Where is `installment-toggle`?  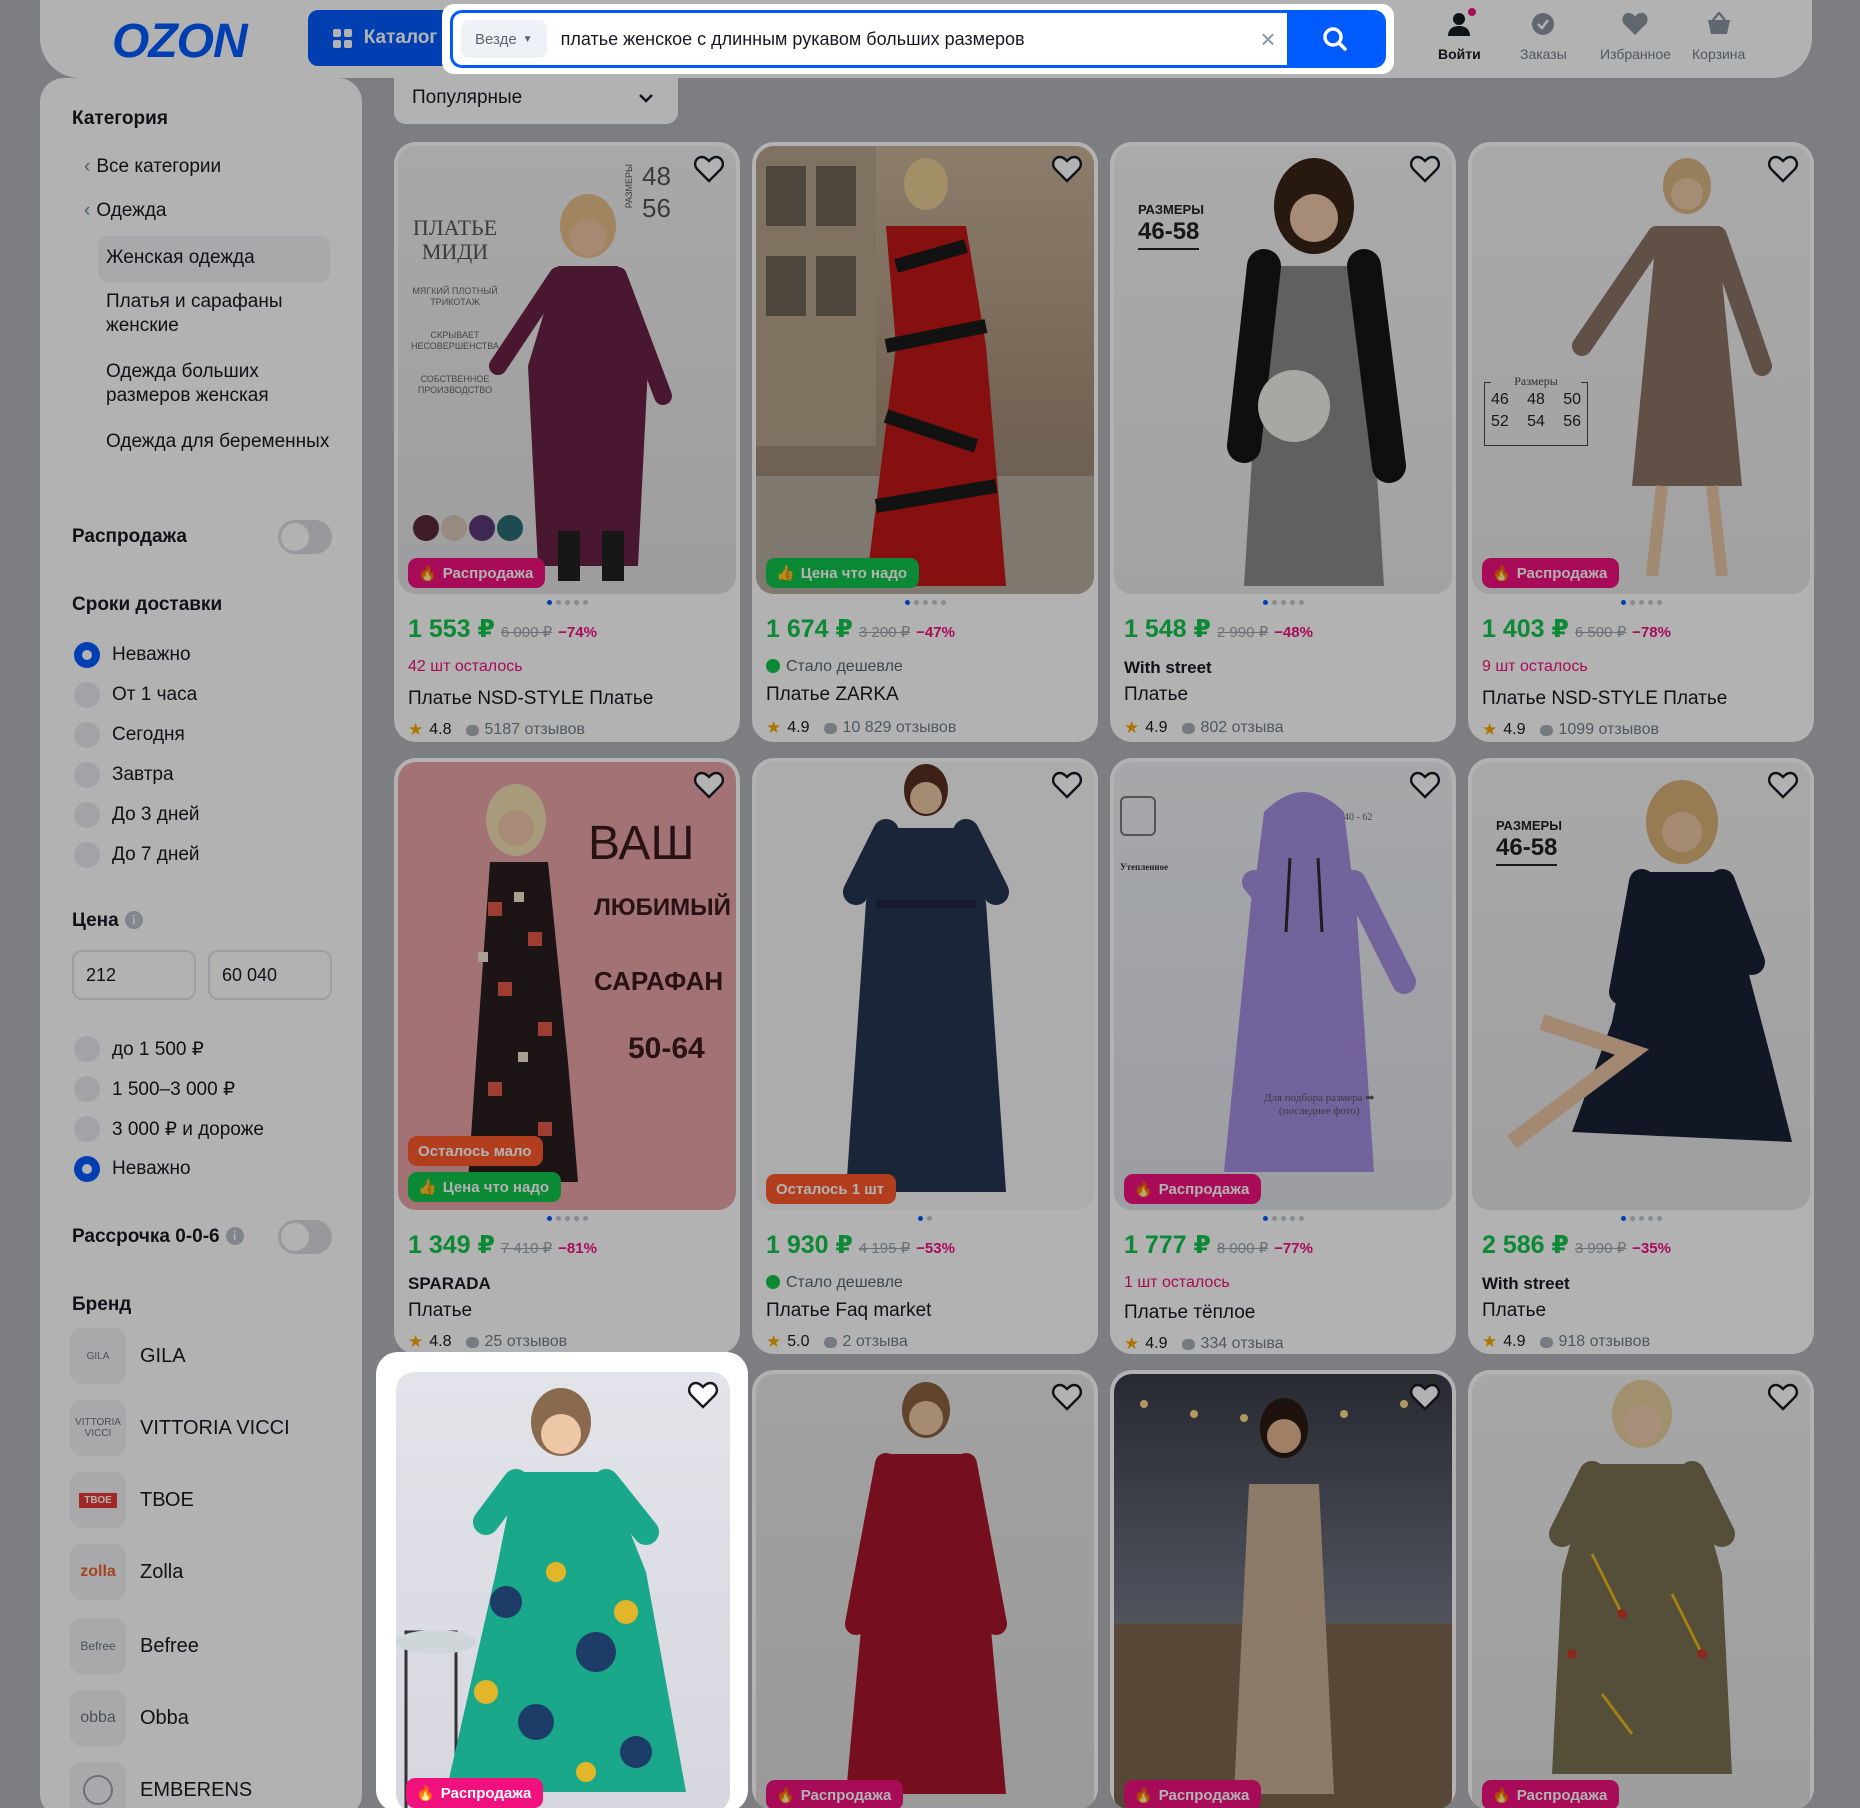
installment-toggle is located at coordinates (305, 1237).